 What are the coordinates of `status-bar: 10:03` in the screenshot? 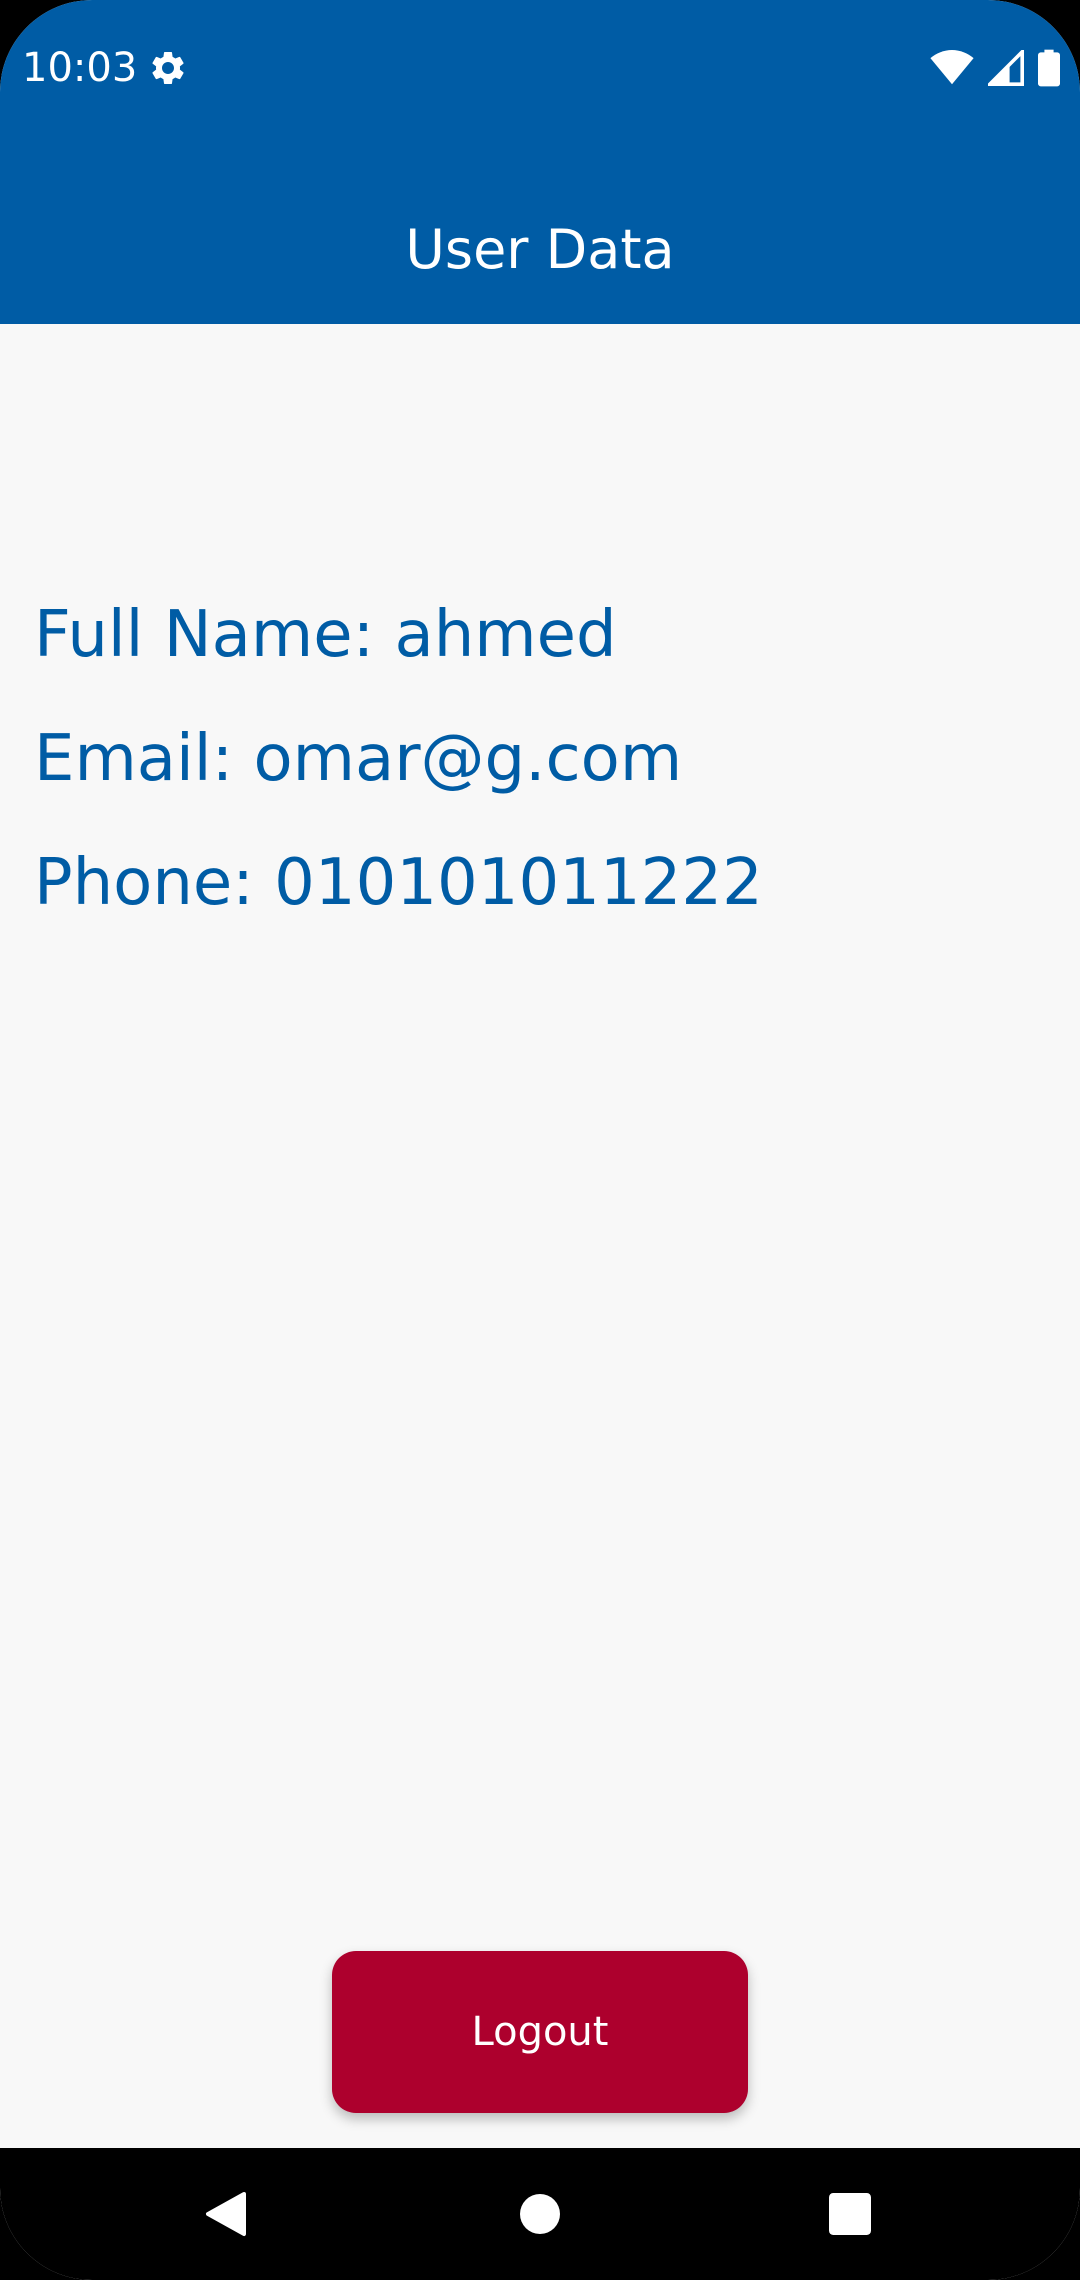 It's located at (540, 68).